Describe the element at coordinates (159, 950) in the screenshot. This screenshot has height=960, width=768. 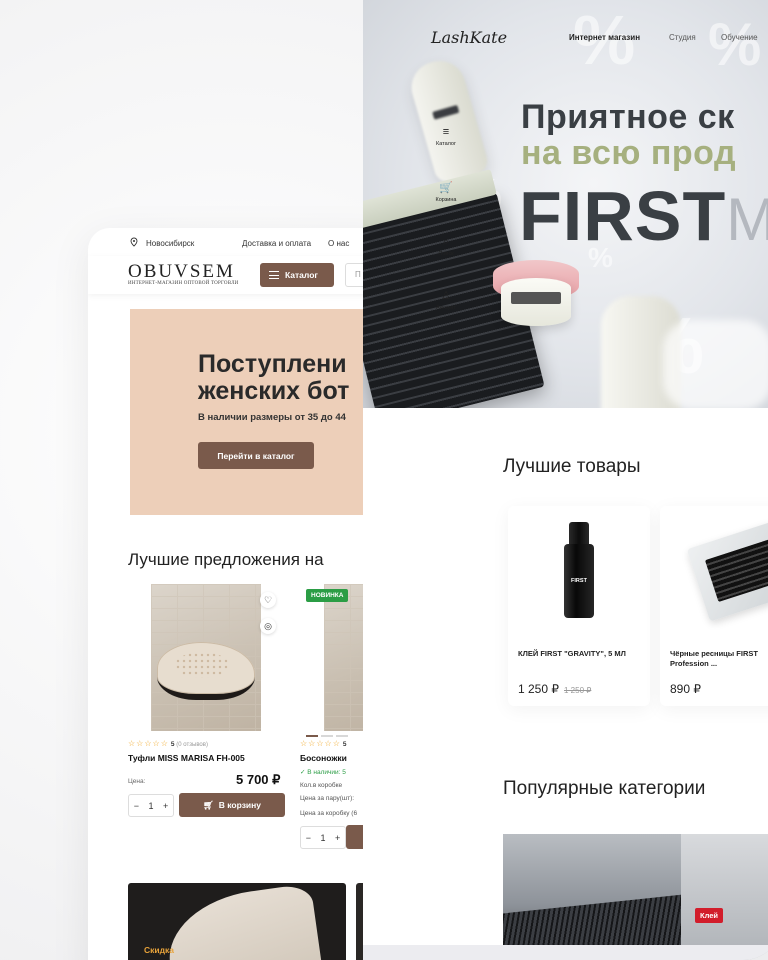
I see `promo-label: Скидка` at that location.